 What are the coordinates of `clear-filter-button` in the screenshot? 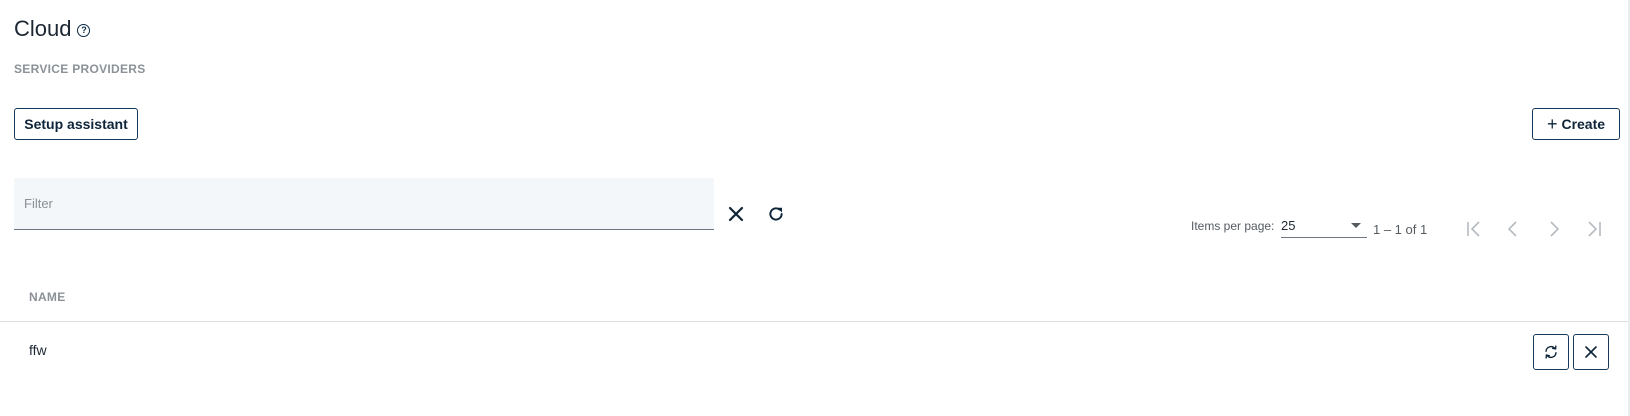 It's located at (736, 214).